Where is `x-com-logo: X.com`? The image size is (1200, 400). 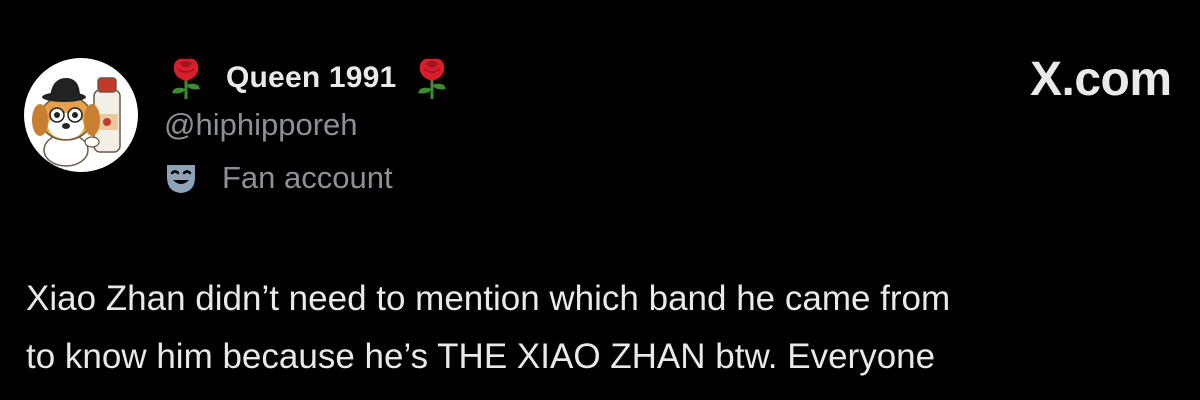 x-com-logo: X.com is located at coordinates (1101, 79).